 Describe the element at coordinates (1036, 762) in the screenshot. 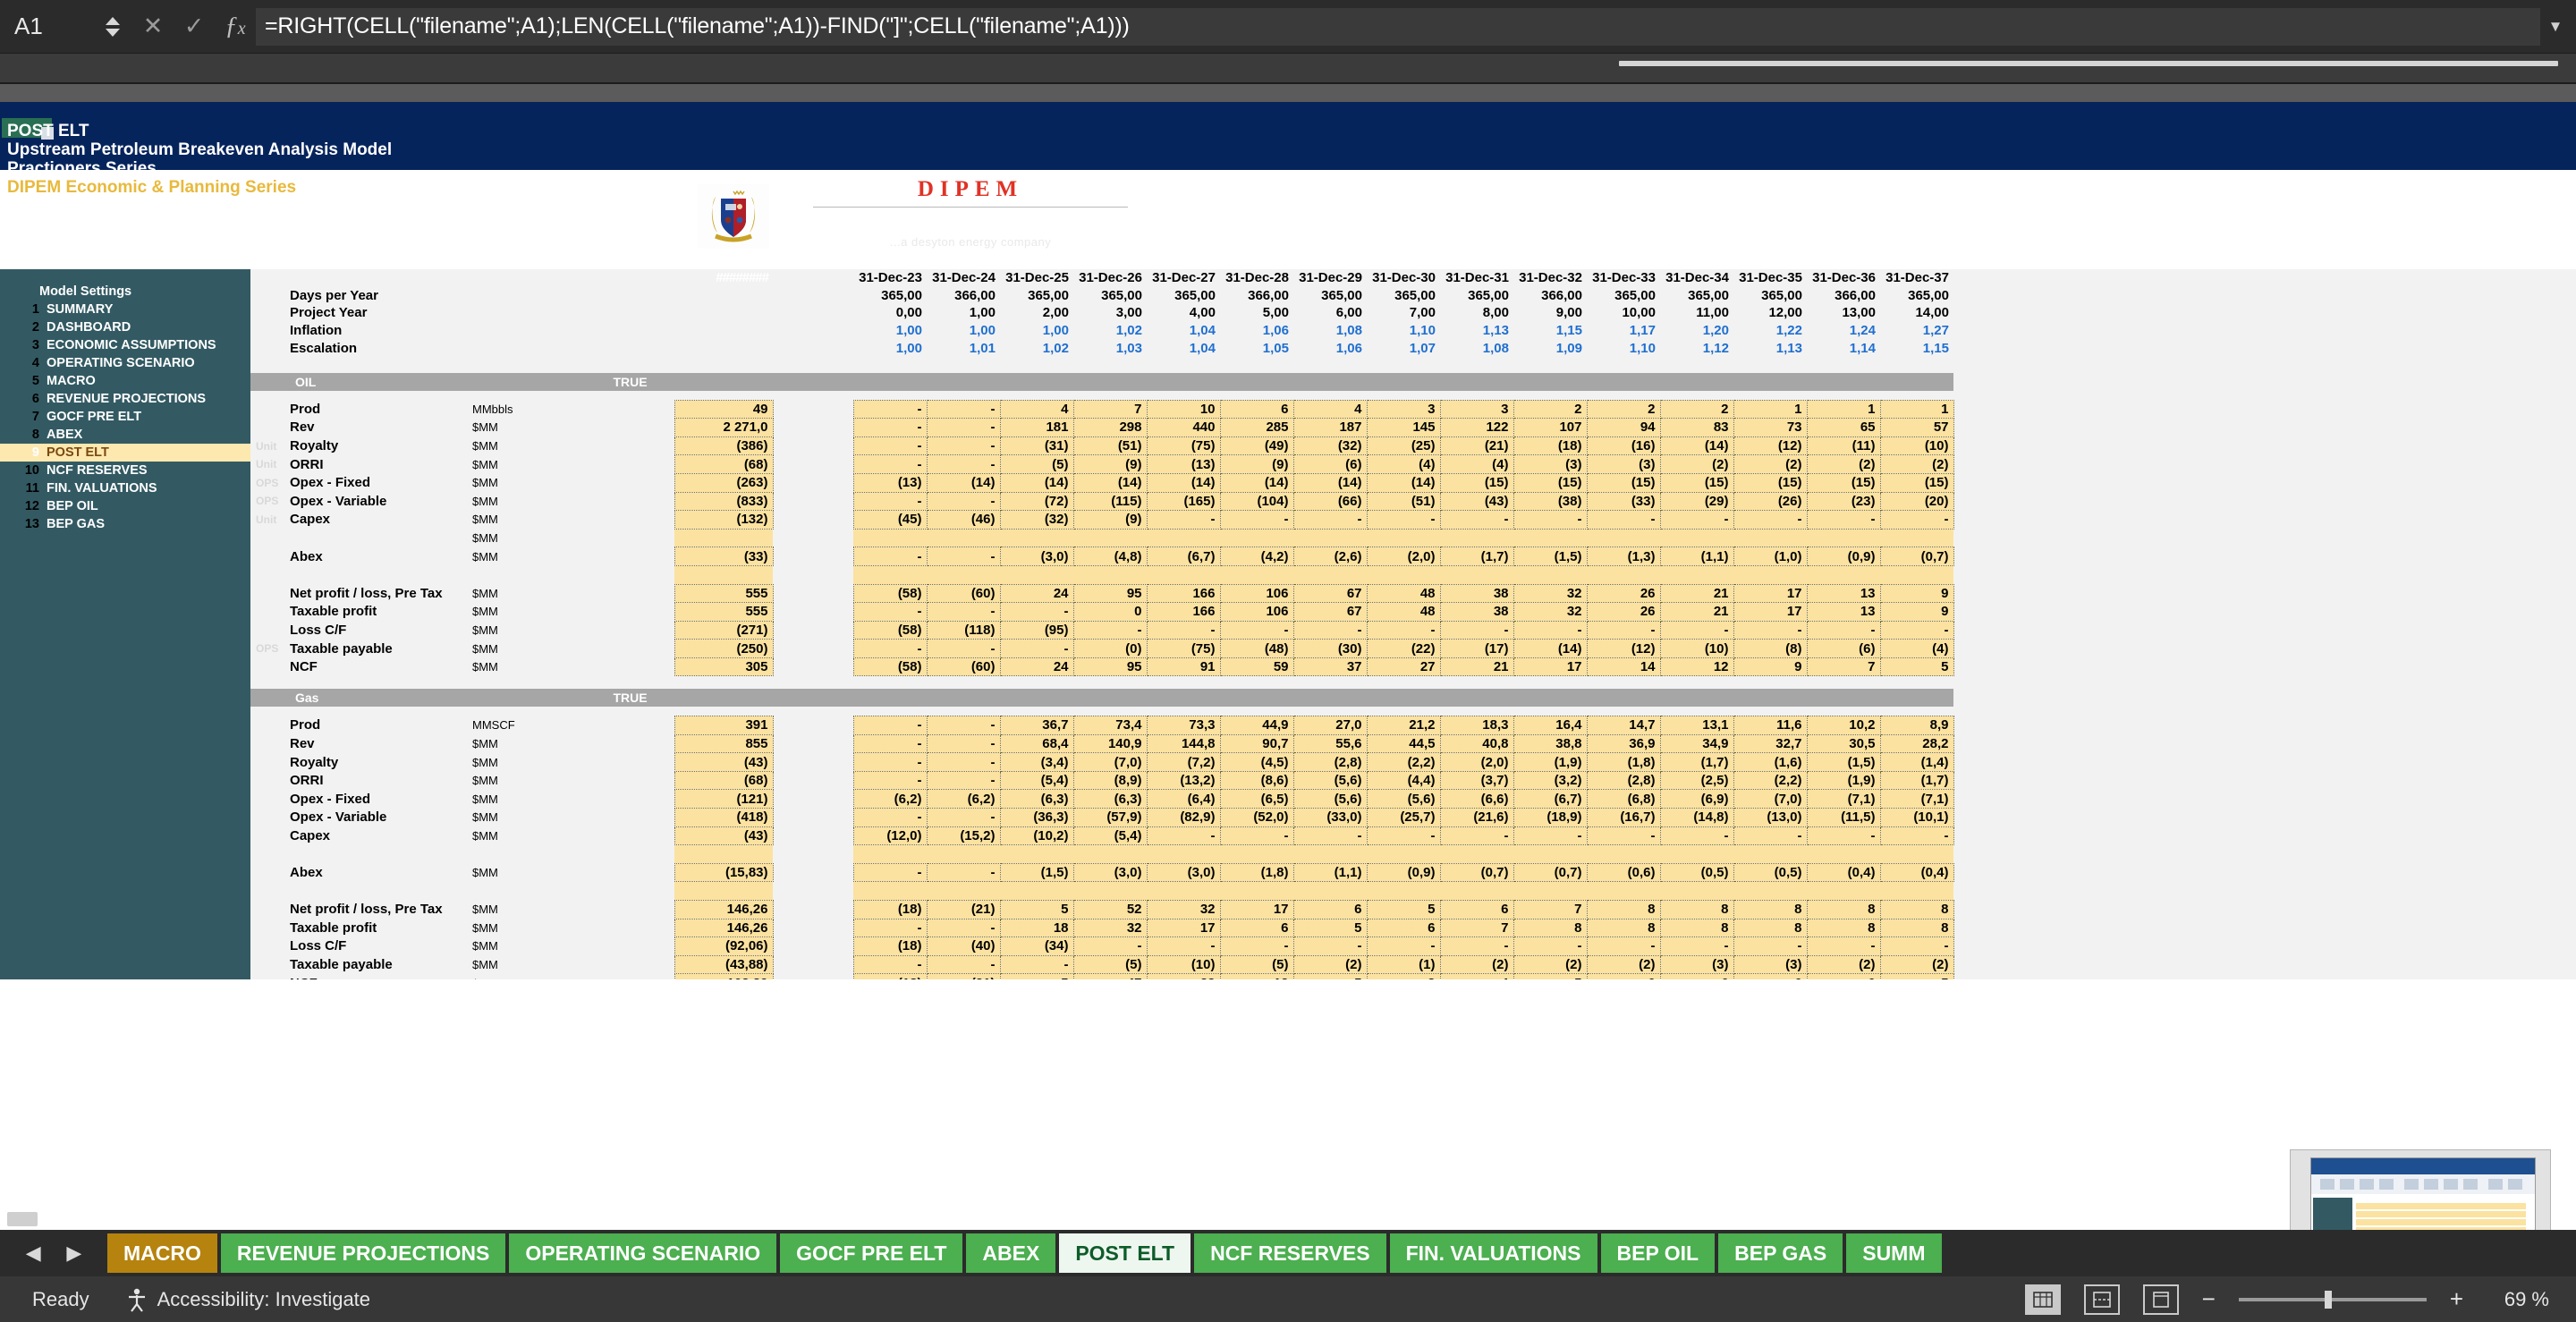

I see `row-value: (3,4)` at that location.